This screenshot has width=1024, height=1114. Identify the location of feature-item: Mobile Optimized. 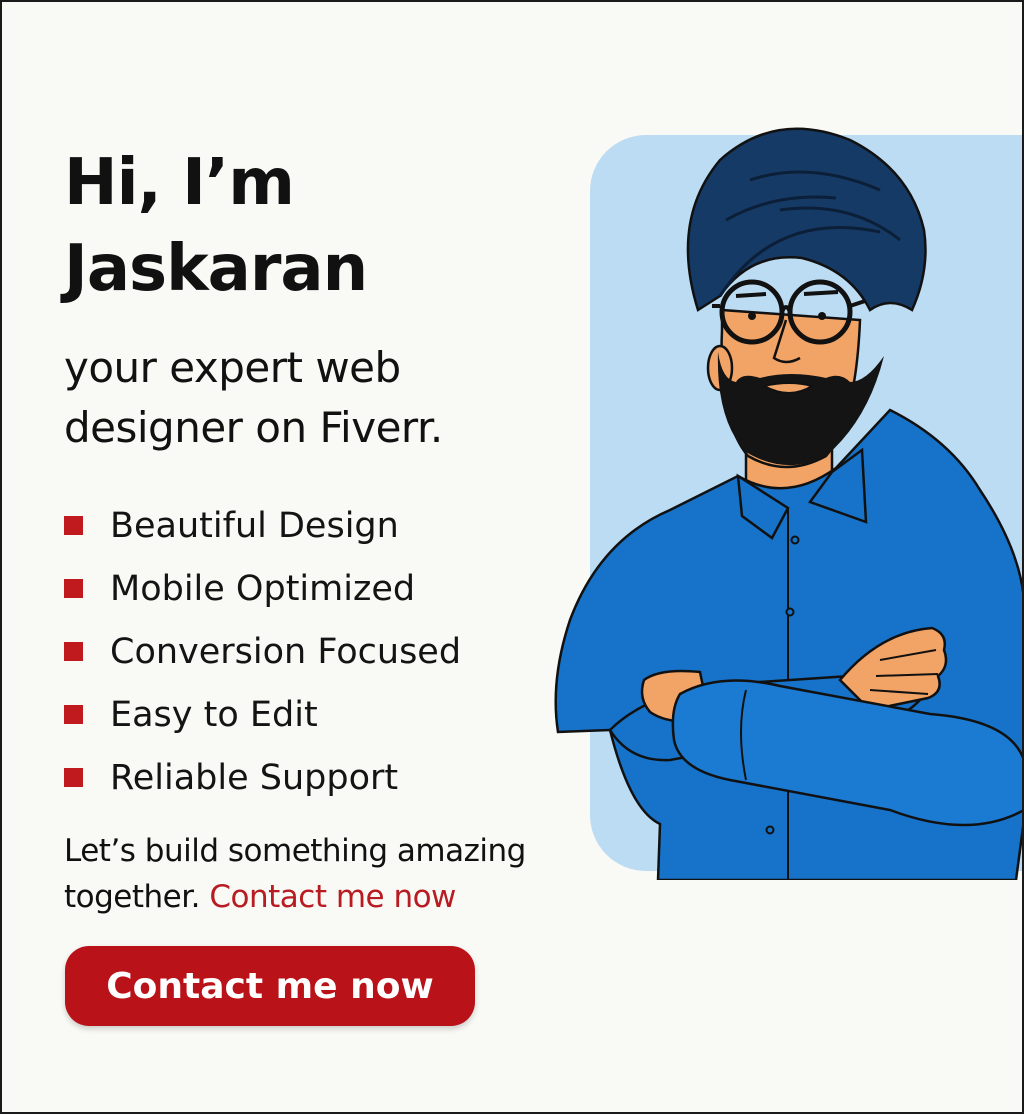
(262, 588).